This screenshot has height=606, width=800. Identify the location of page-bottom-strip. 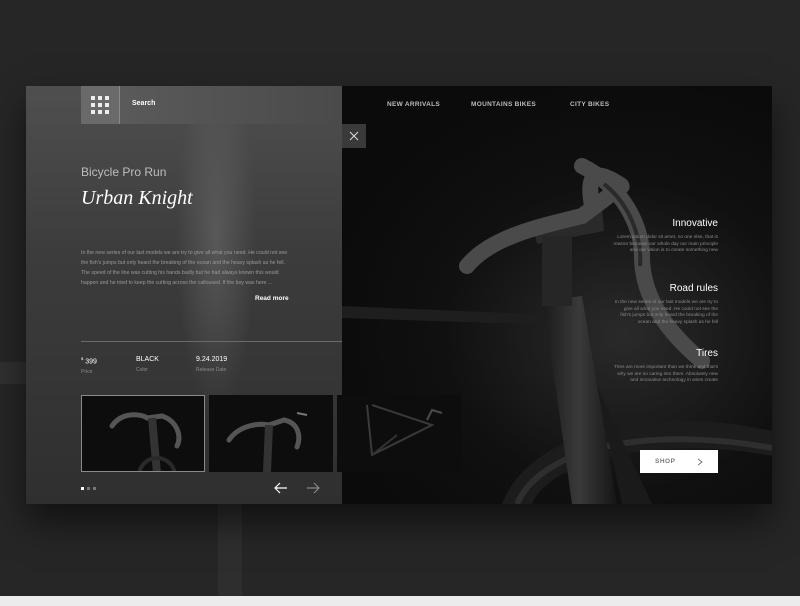
(400, 601).